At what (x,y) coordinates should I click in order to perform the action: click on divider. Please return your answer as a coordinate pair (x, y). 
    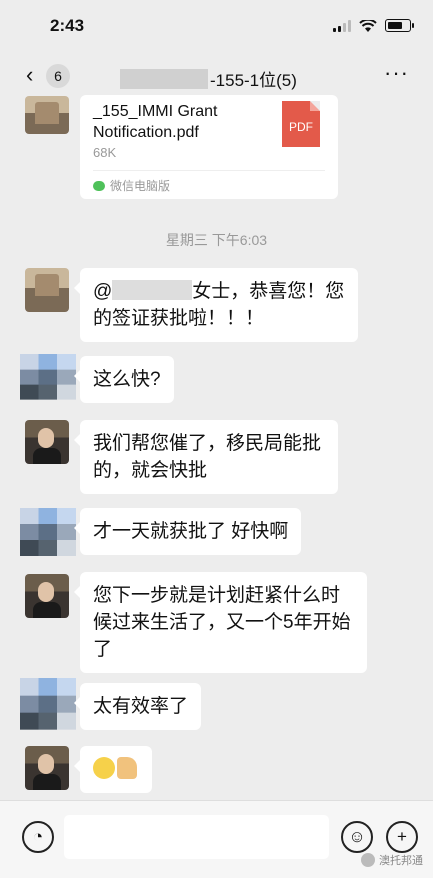
    Looking at the image, I should click on (209, 170).